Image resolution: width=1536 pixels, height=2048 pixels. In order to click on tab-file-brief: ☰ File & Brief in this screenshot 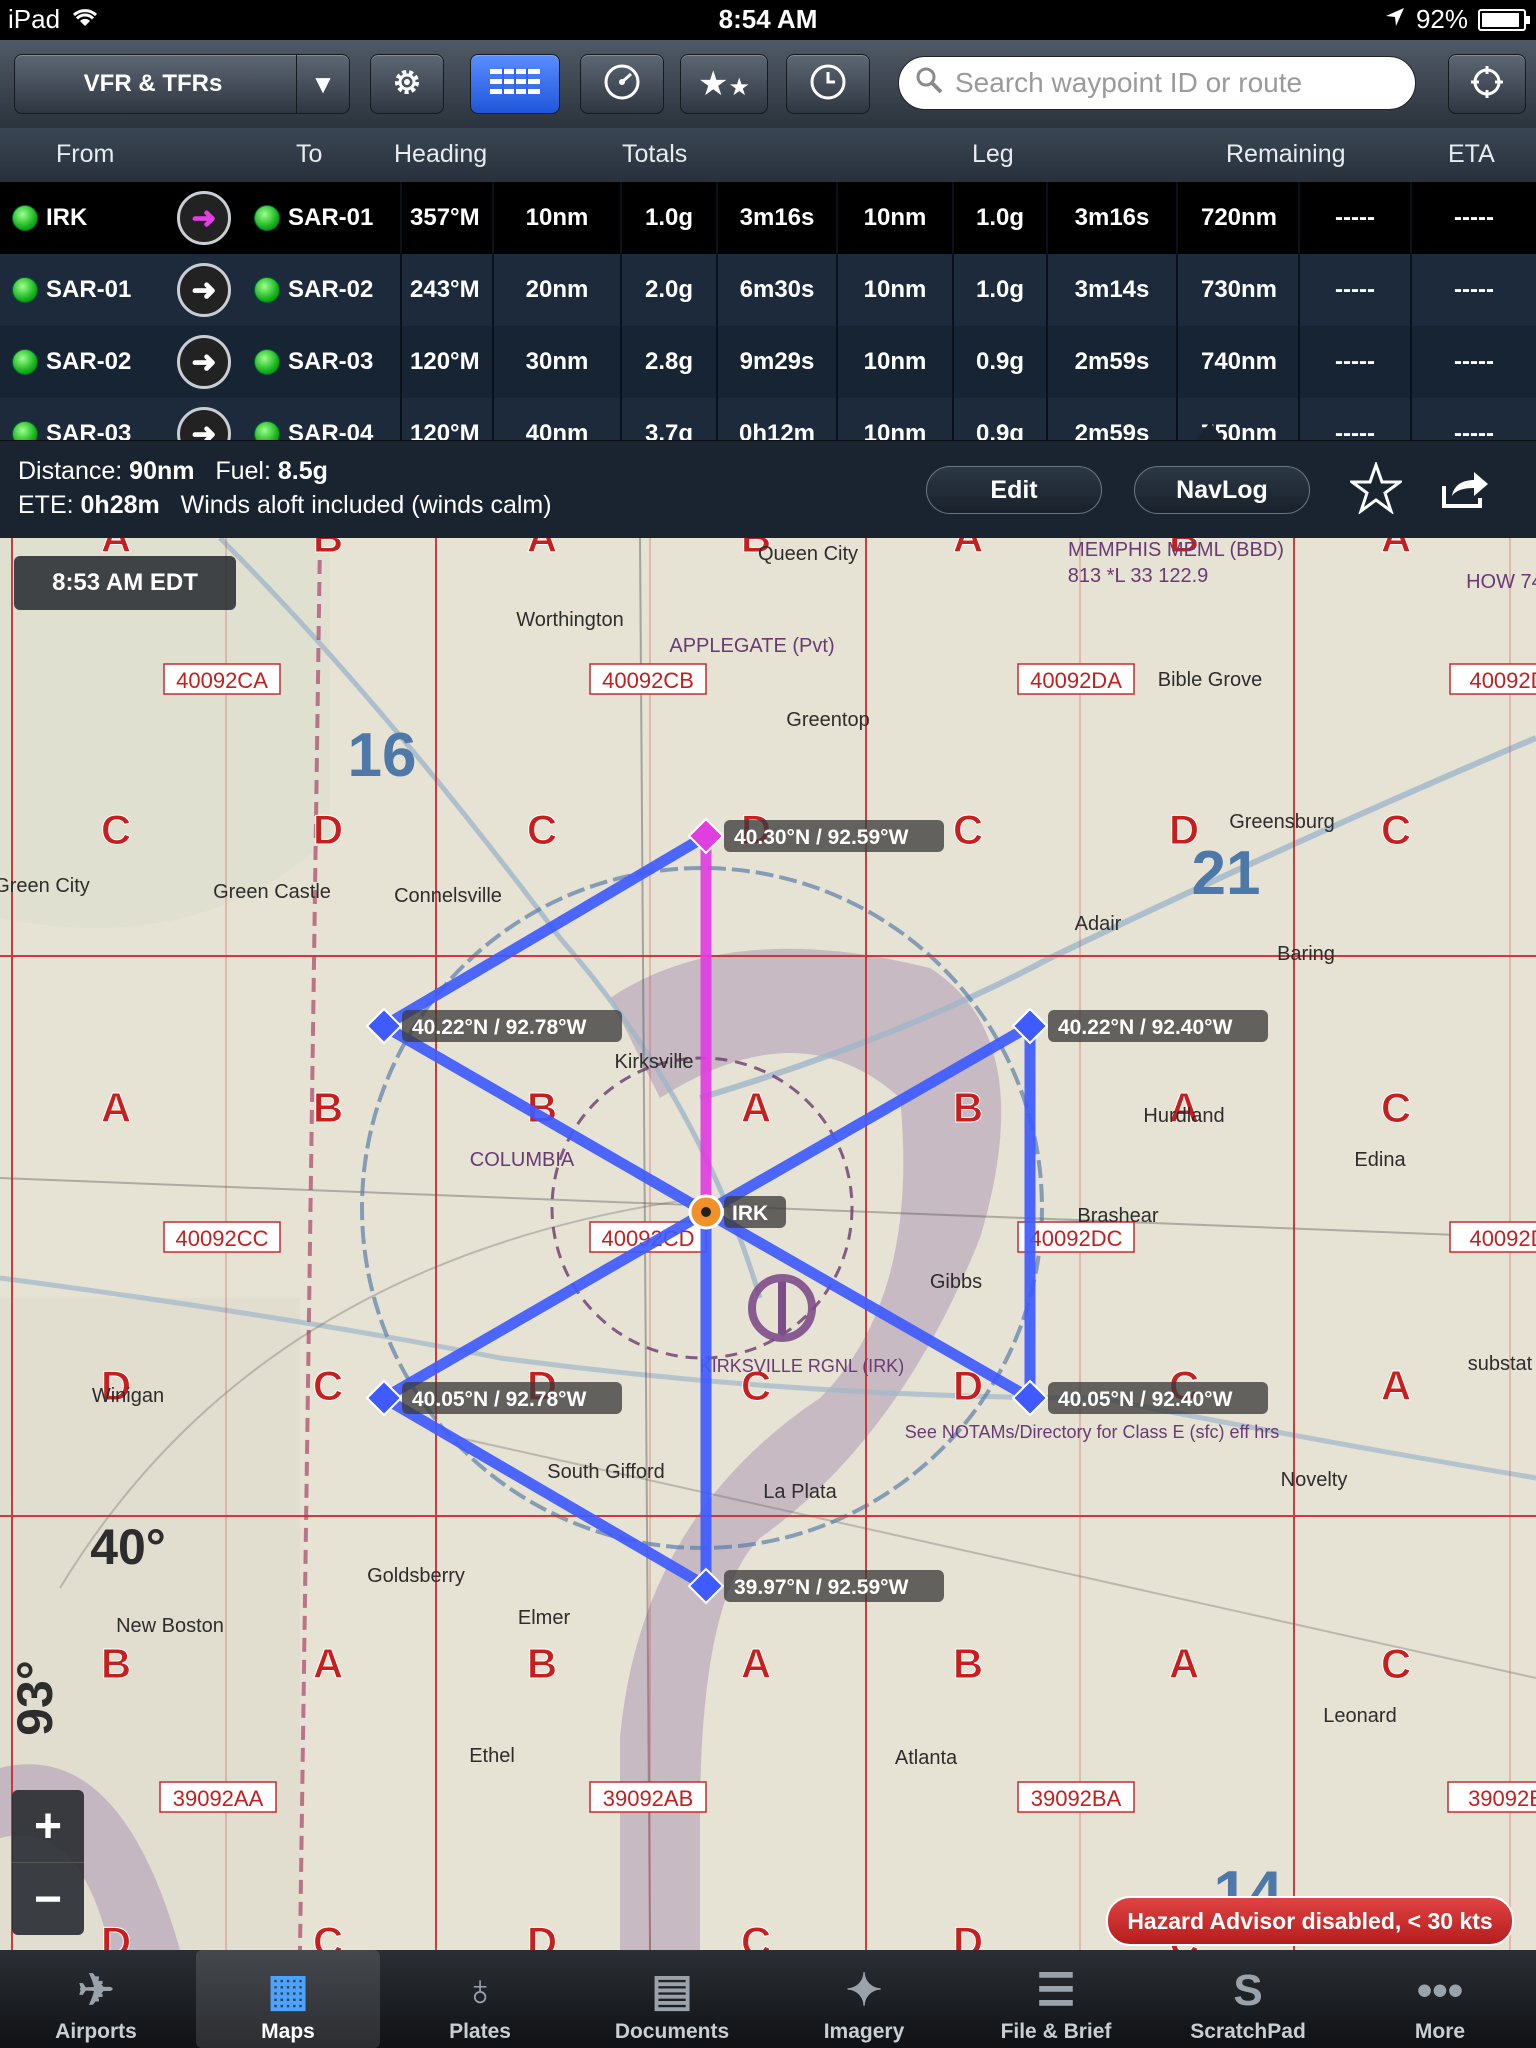, I will do `click(1056, 1999)`.